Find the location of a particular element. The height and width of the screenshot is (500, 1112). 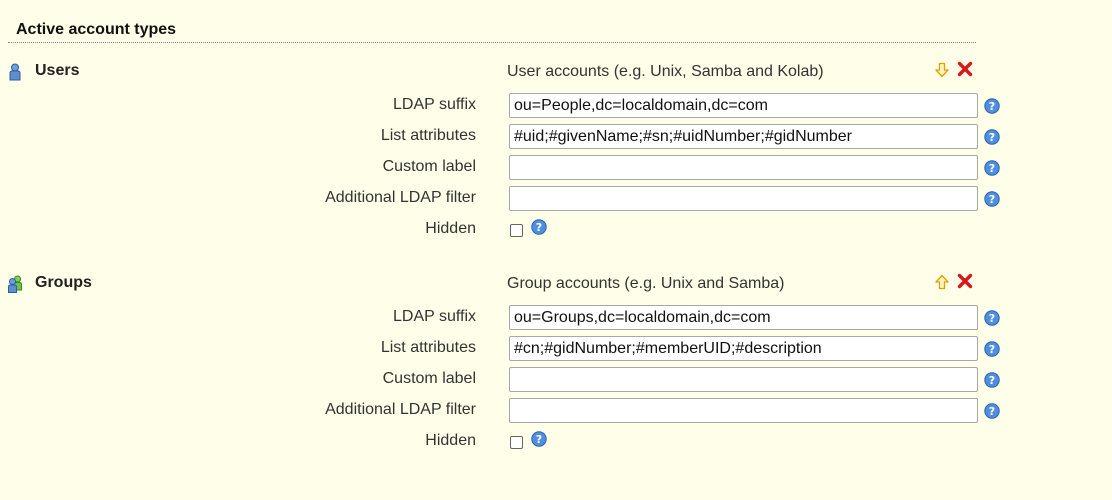

user-icon is located at coordinates (15, 72).